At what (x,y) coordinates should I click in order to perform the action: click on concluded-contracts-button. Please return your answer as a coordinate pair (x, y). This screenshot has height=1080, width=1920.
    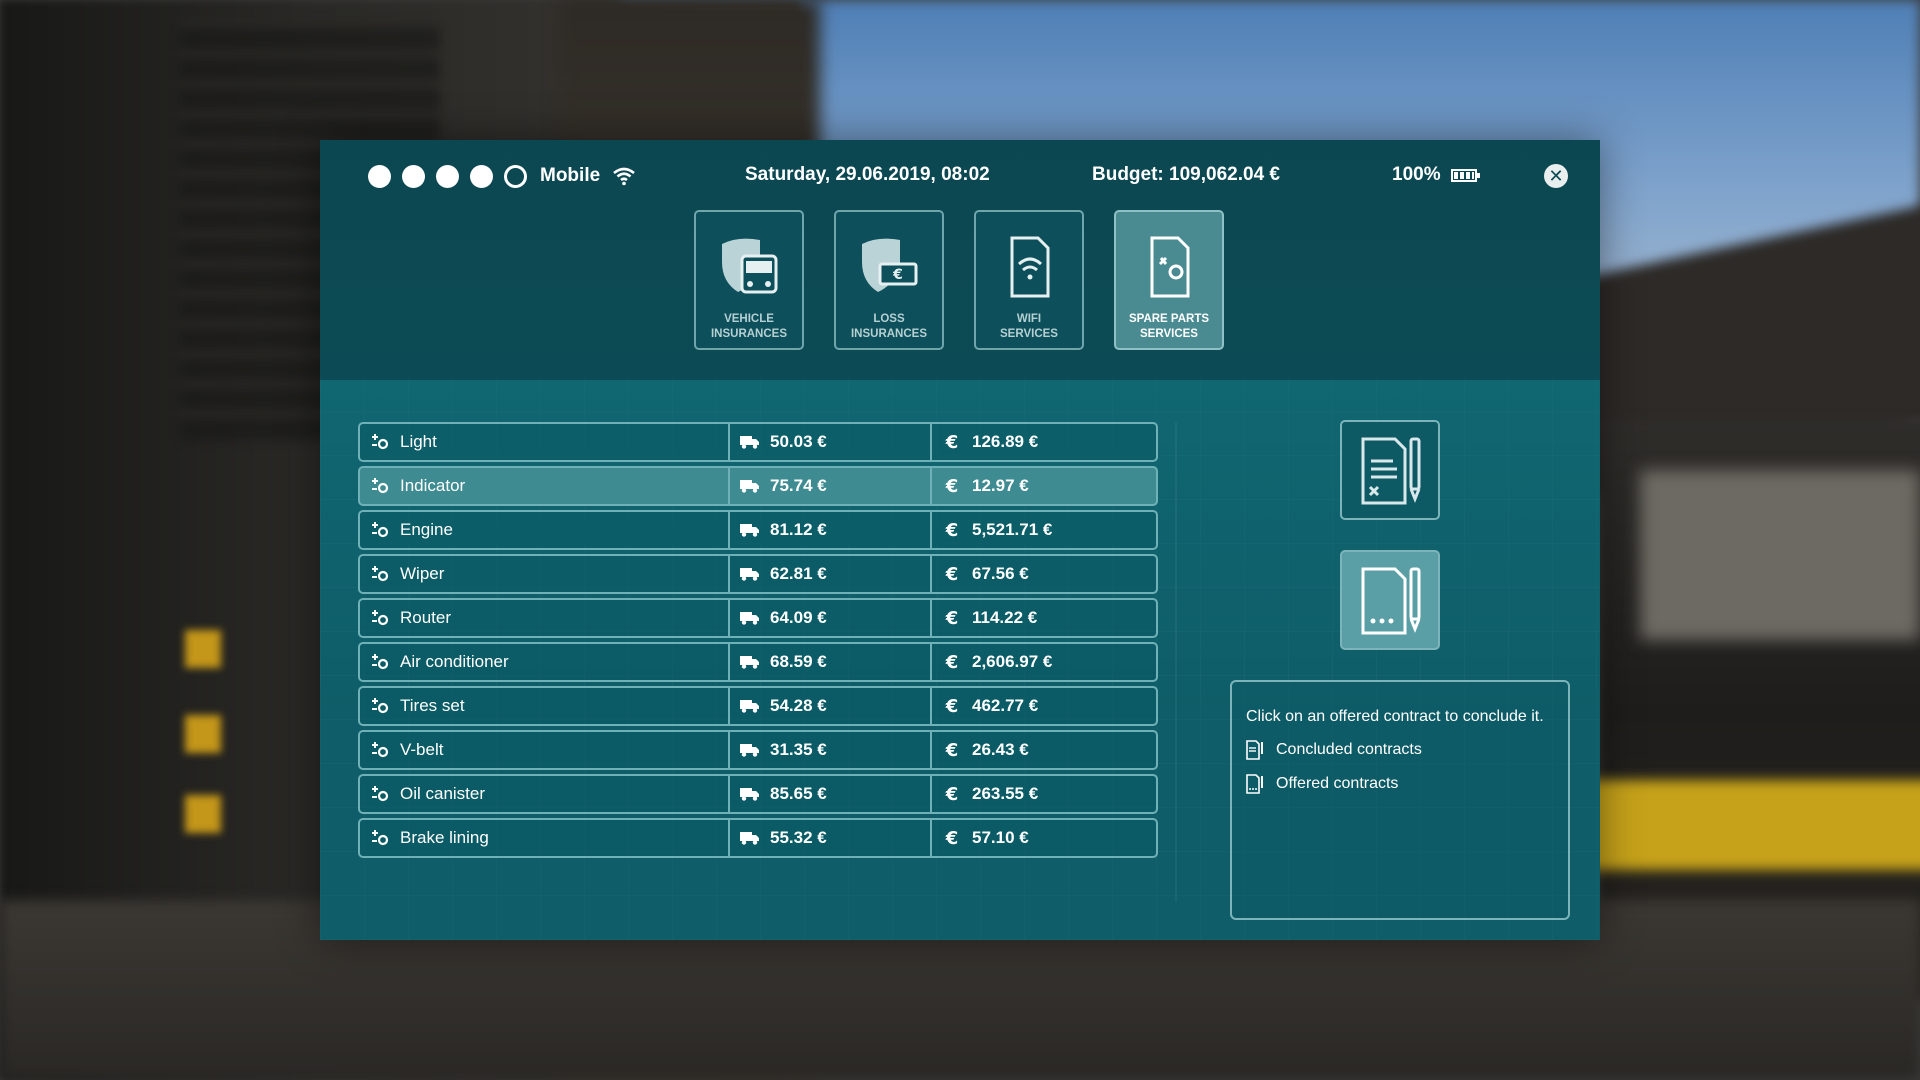
    Looking at the image, I should click on (1390, 470).